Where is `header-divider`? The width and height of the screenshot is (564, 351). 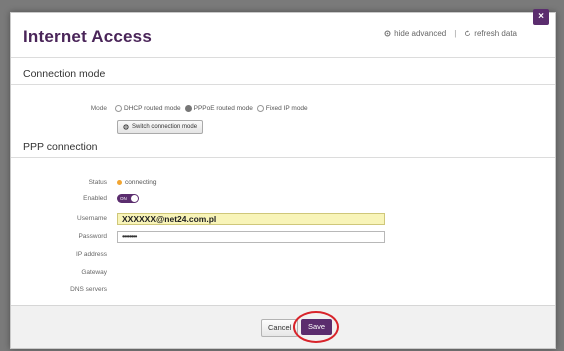
header-divider is located at coordinates (283, 57).